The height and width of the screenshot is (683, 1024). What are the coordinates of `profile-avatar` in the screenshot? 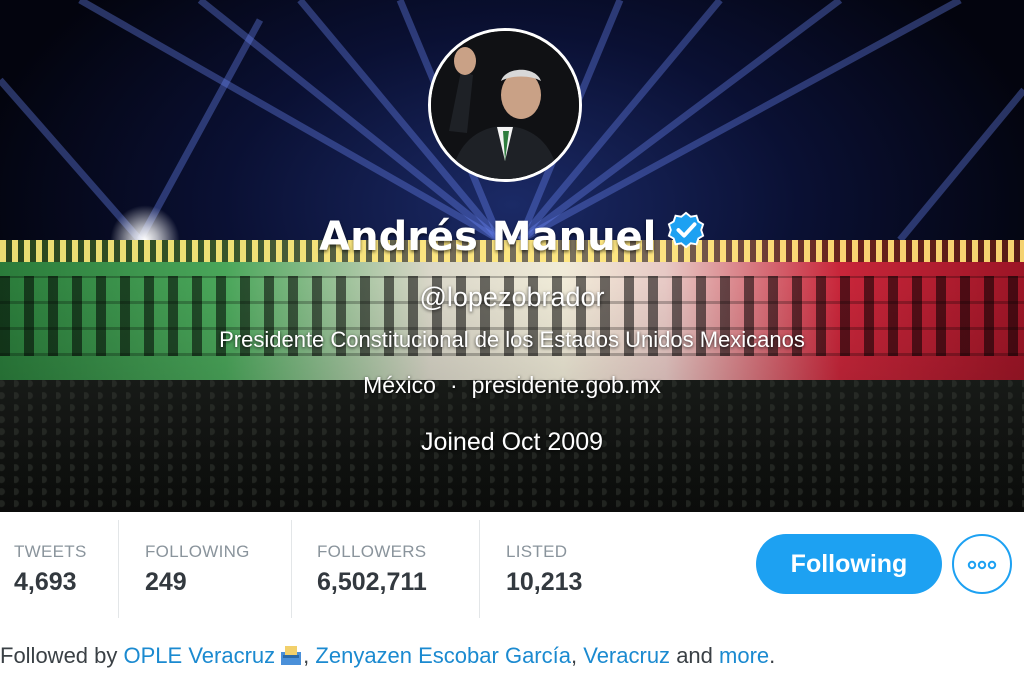 It's located at (505, 105).